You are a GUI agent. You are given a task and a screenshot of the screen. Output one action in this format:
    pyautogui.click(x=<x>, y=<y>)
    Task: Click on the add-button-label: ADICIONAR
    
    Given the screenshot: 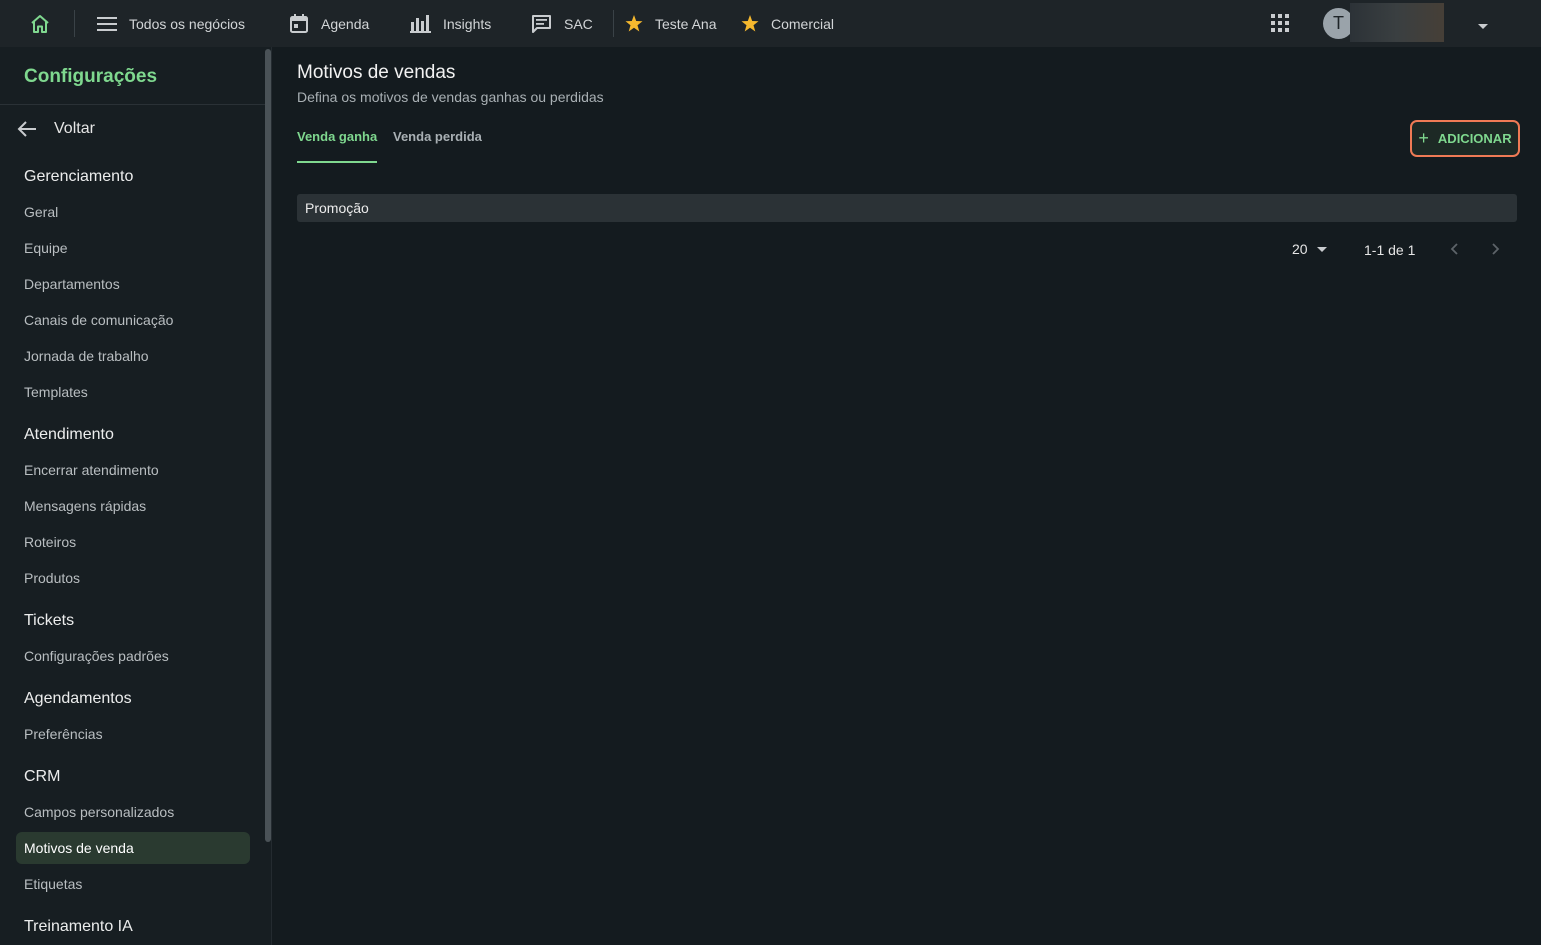 What is the action you would take?
    pyautogui.click(x=1474, y=138)
    